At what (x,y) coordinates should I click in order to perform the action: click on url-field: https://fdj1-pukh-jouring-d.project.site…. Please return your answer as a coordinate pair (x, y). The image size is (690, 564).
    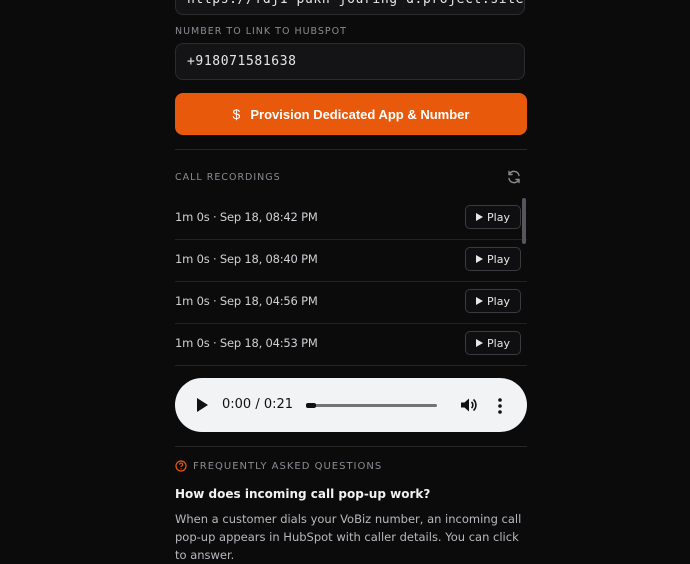
    Looking at the image, I should click on (350, 7).